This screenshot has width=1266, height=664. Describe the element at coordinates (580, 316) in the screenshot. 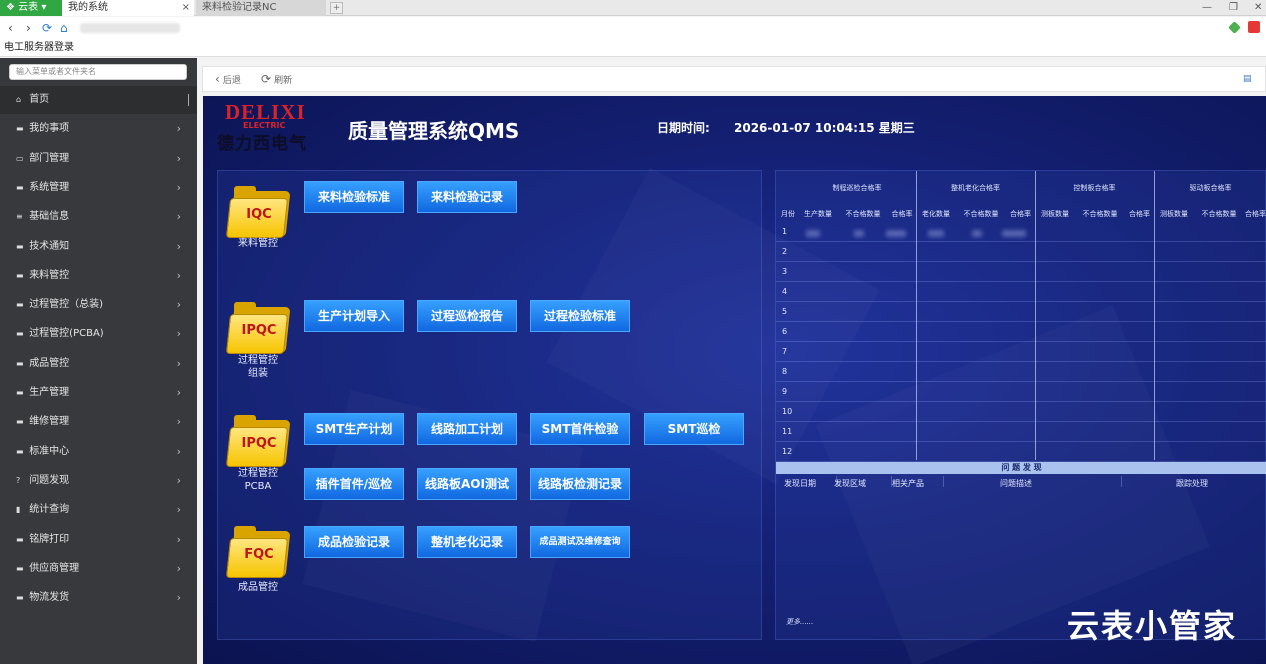

I see `module-button: 过程检验标准` at that location.